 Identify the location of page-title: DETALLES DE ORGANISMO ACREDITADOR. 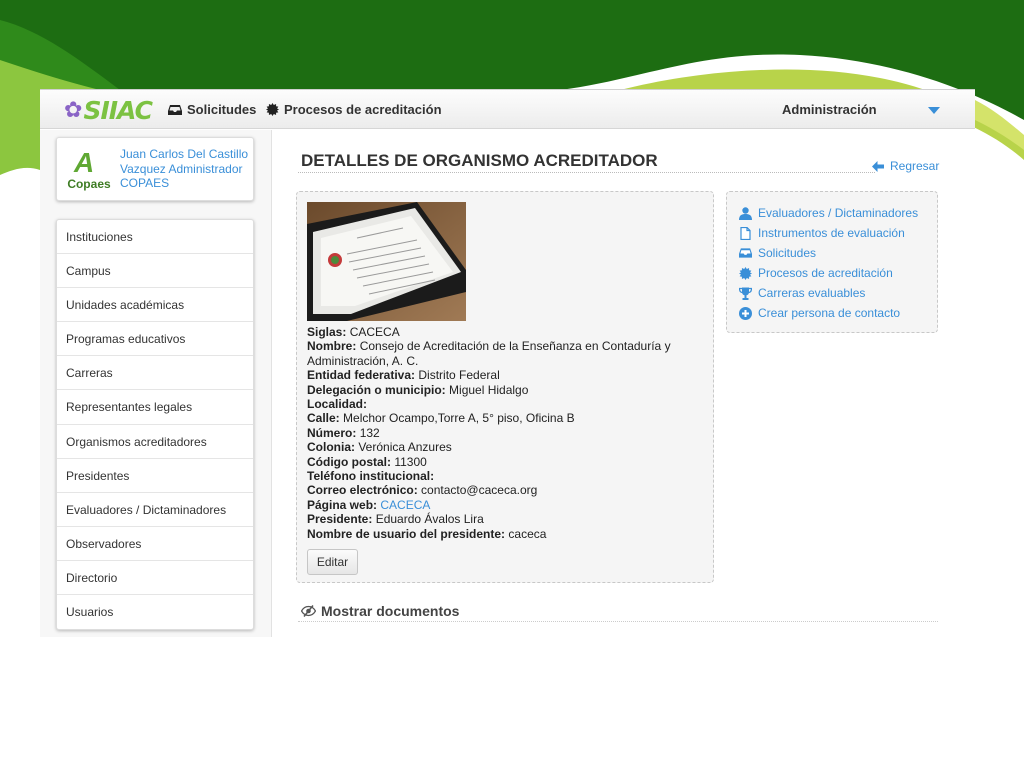
(479, 160).